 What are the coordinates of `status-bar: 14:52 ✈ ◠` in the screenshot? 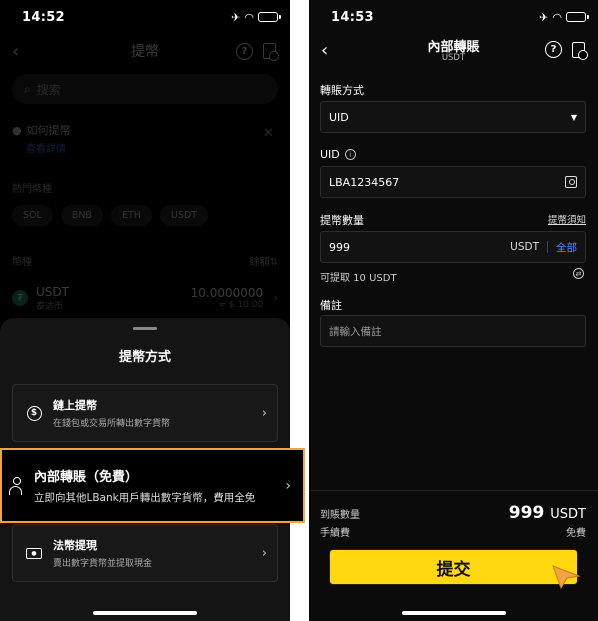 It's located at (145, 17).